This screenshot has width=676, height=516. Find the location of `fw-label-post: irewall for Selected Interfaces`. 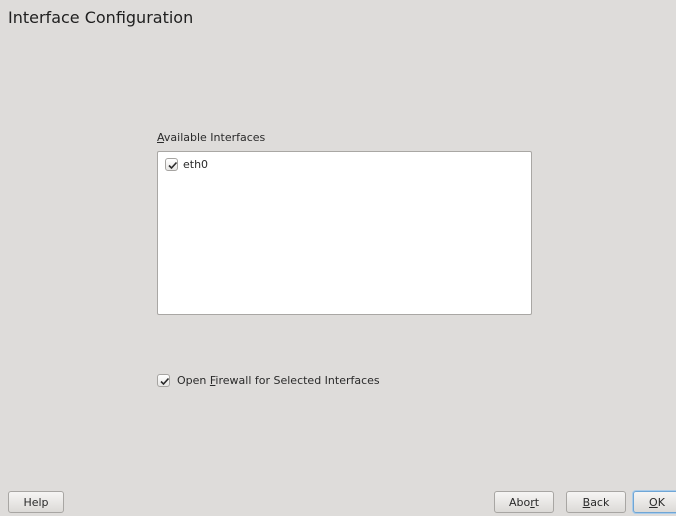

fw-label-post: irewall for Selected Interfaces is located at coordinates (297, 380).